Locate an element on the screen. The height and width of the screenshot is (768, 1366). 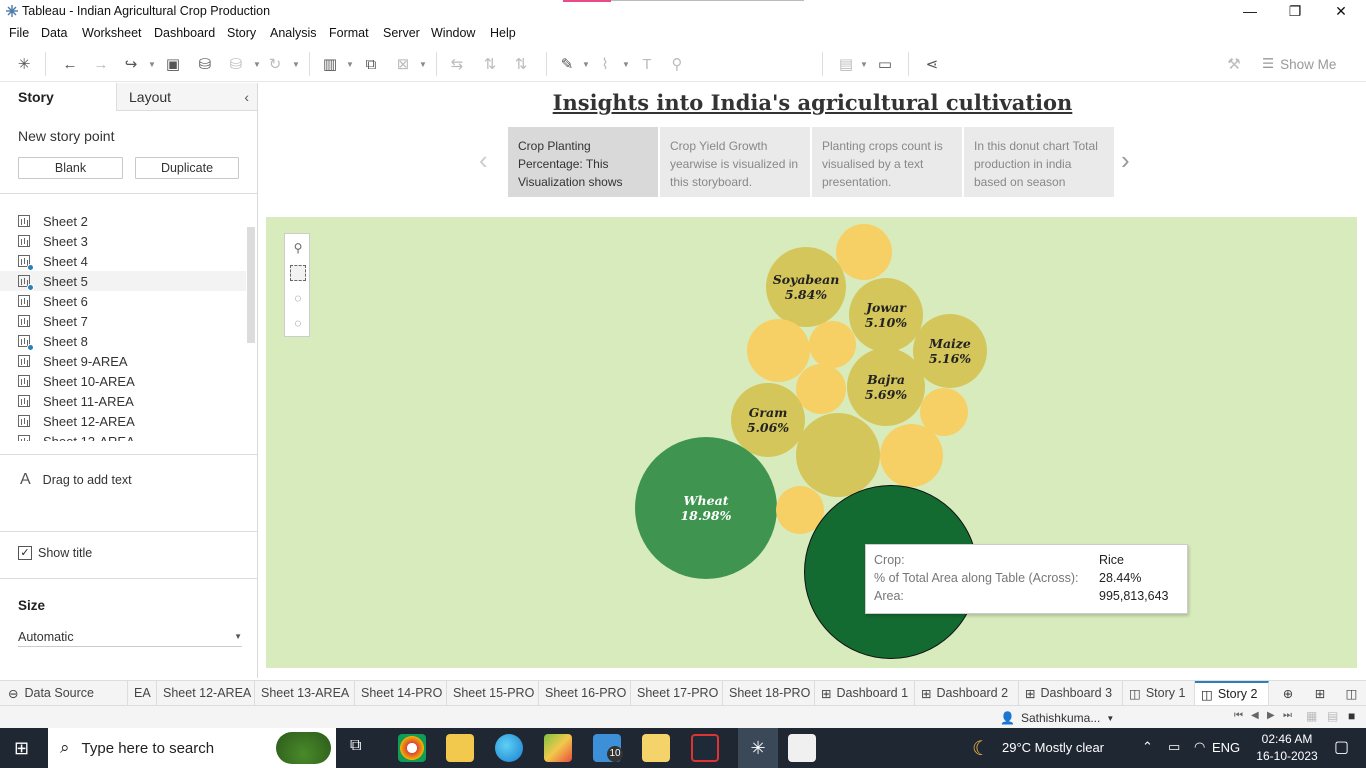
store-icon is located at coordinates (802, 748).